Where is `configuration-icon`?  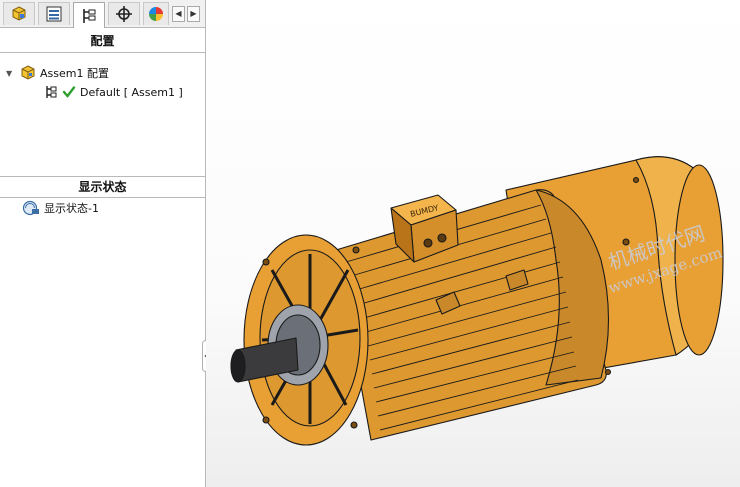 configuration-icon is located at coordinates (89, 15).